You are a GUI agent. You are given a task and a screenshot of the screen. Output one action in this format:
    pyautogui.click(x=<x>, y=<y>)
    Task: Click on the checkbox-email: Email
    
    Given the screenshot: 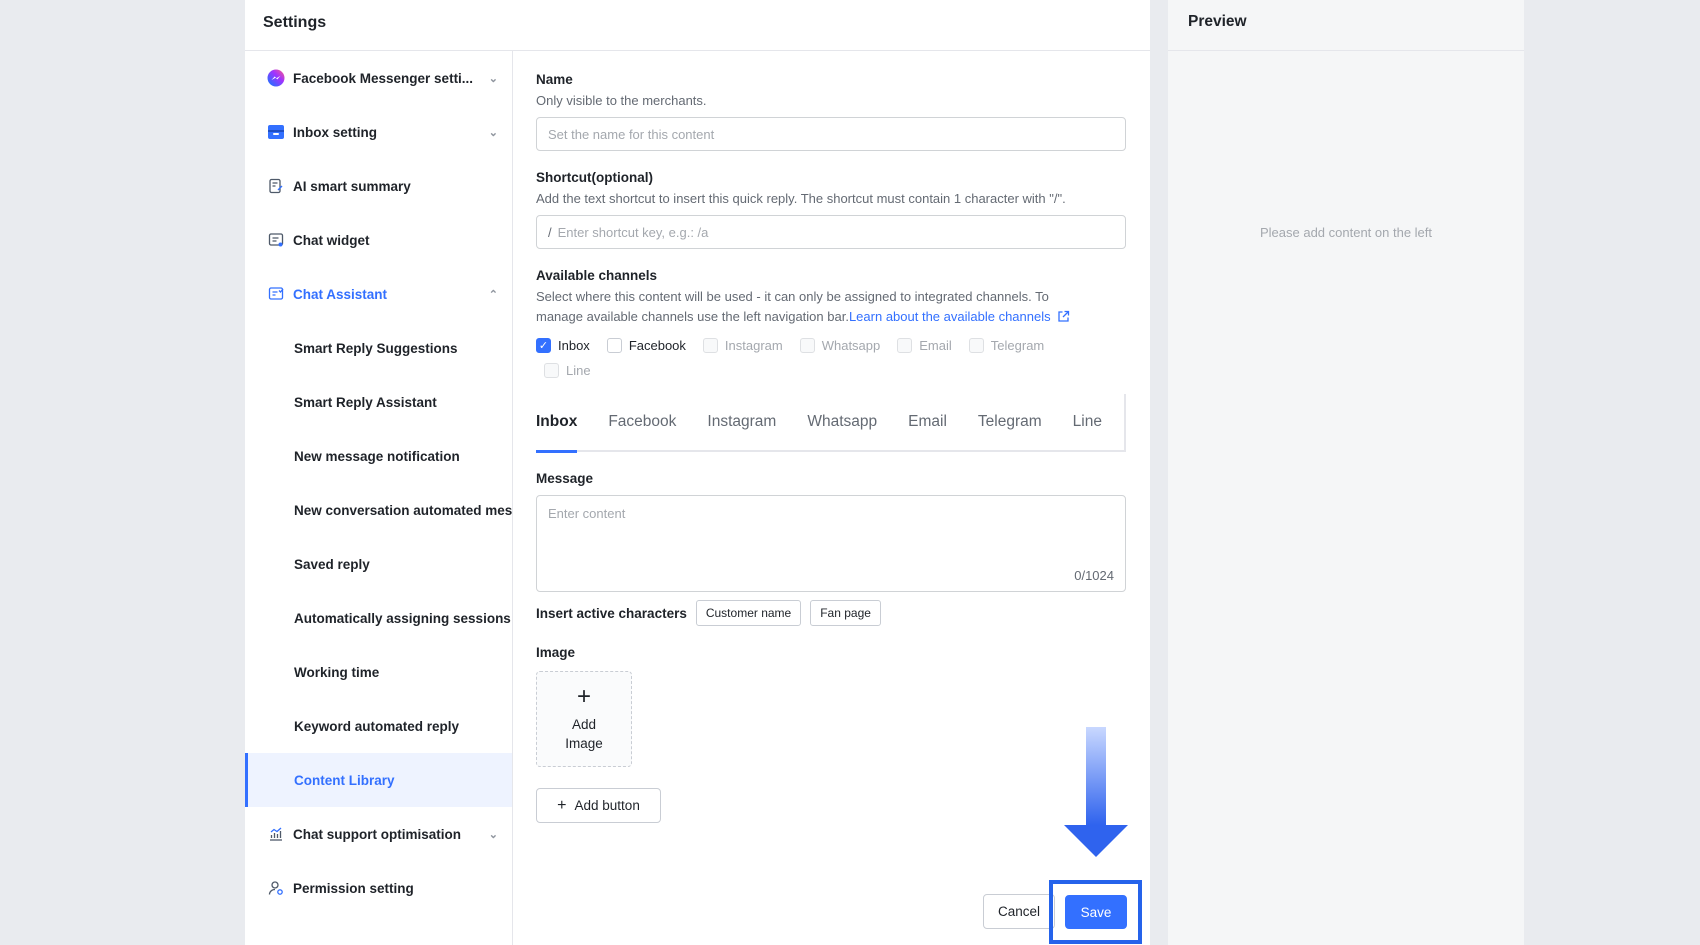 What is the action you would take?
    pyautogui.click(x=924, y=345)
    